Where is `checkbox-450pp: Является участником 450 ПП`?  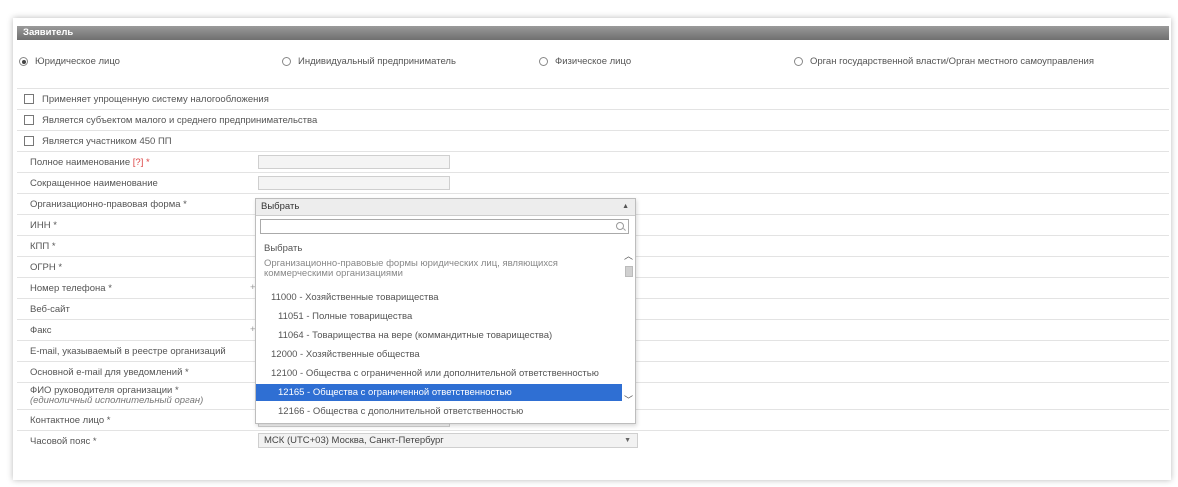 checkbox-450pp: Является участником 450 ПП is located at coordinates (593, 140).